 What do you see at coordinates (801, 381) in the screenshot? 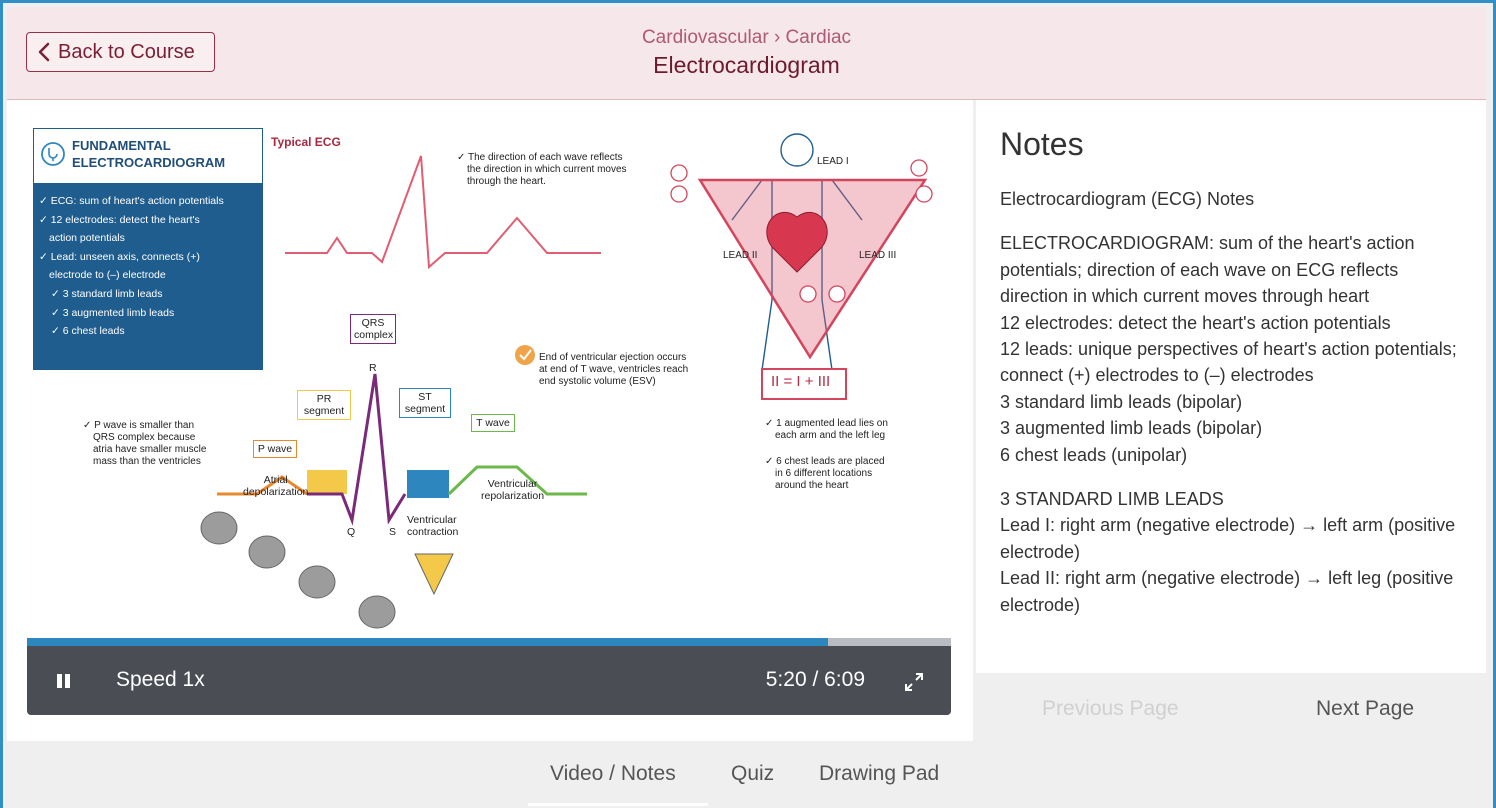
I see `lead-equation: II = I + III` at bounding box center [801, 381].